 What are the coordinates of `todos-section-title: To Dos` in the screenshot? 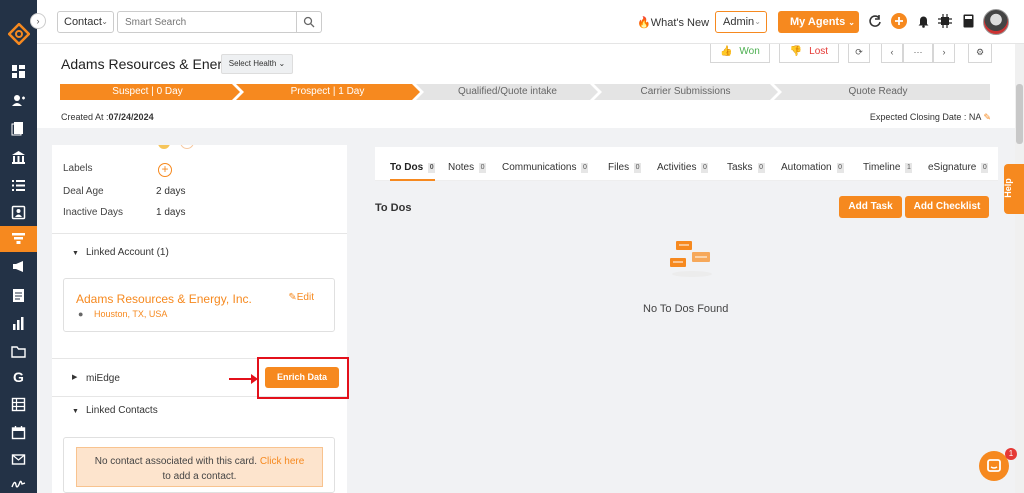 It's located at (393, 208).